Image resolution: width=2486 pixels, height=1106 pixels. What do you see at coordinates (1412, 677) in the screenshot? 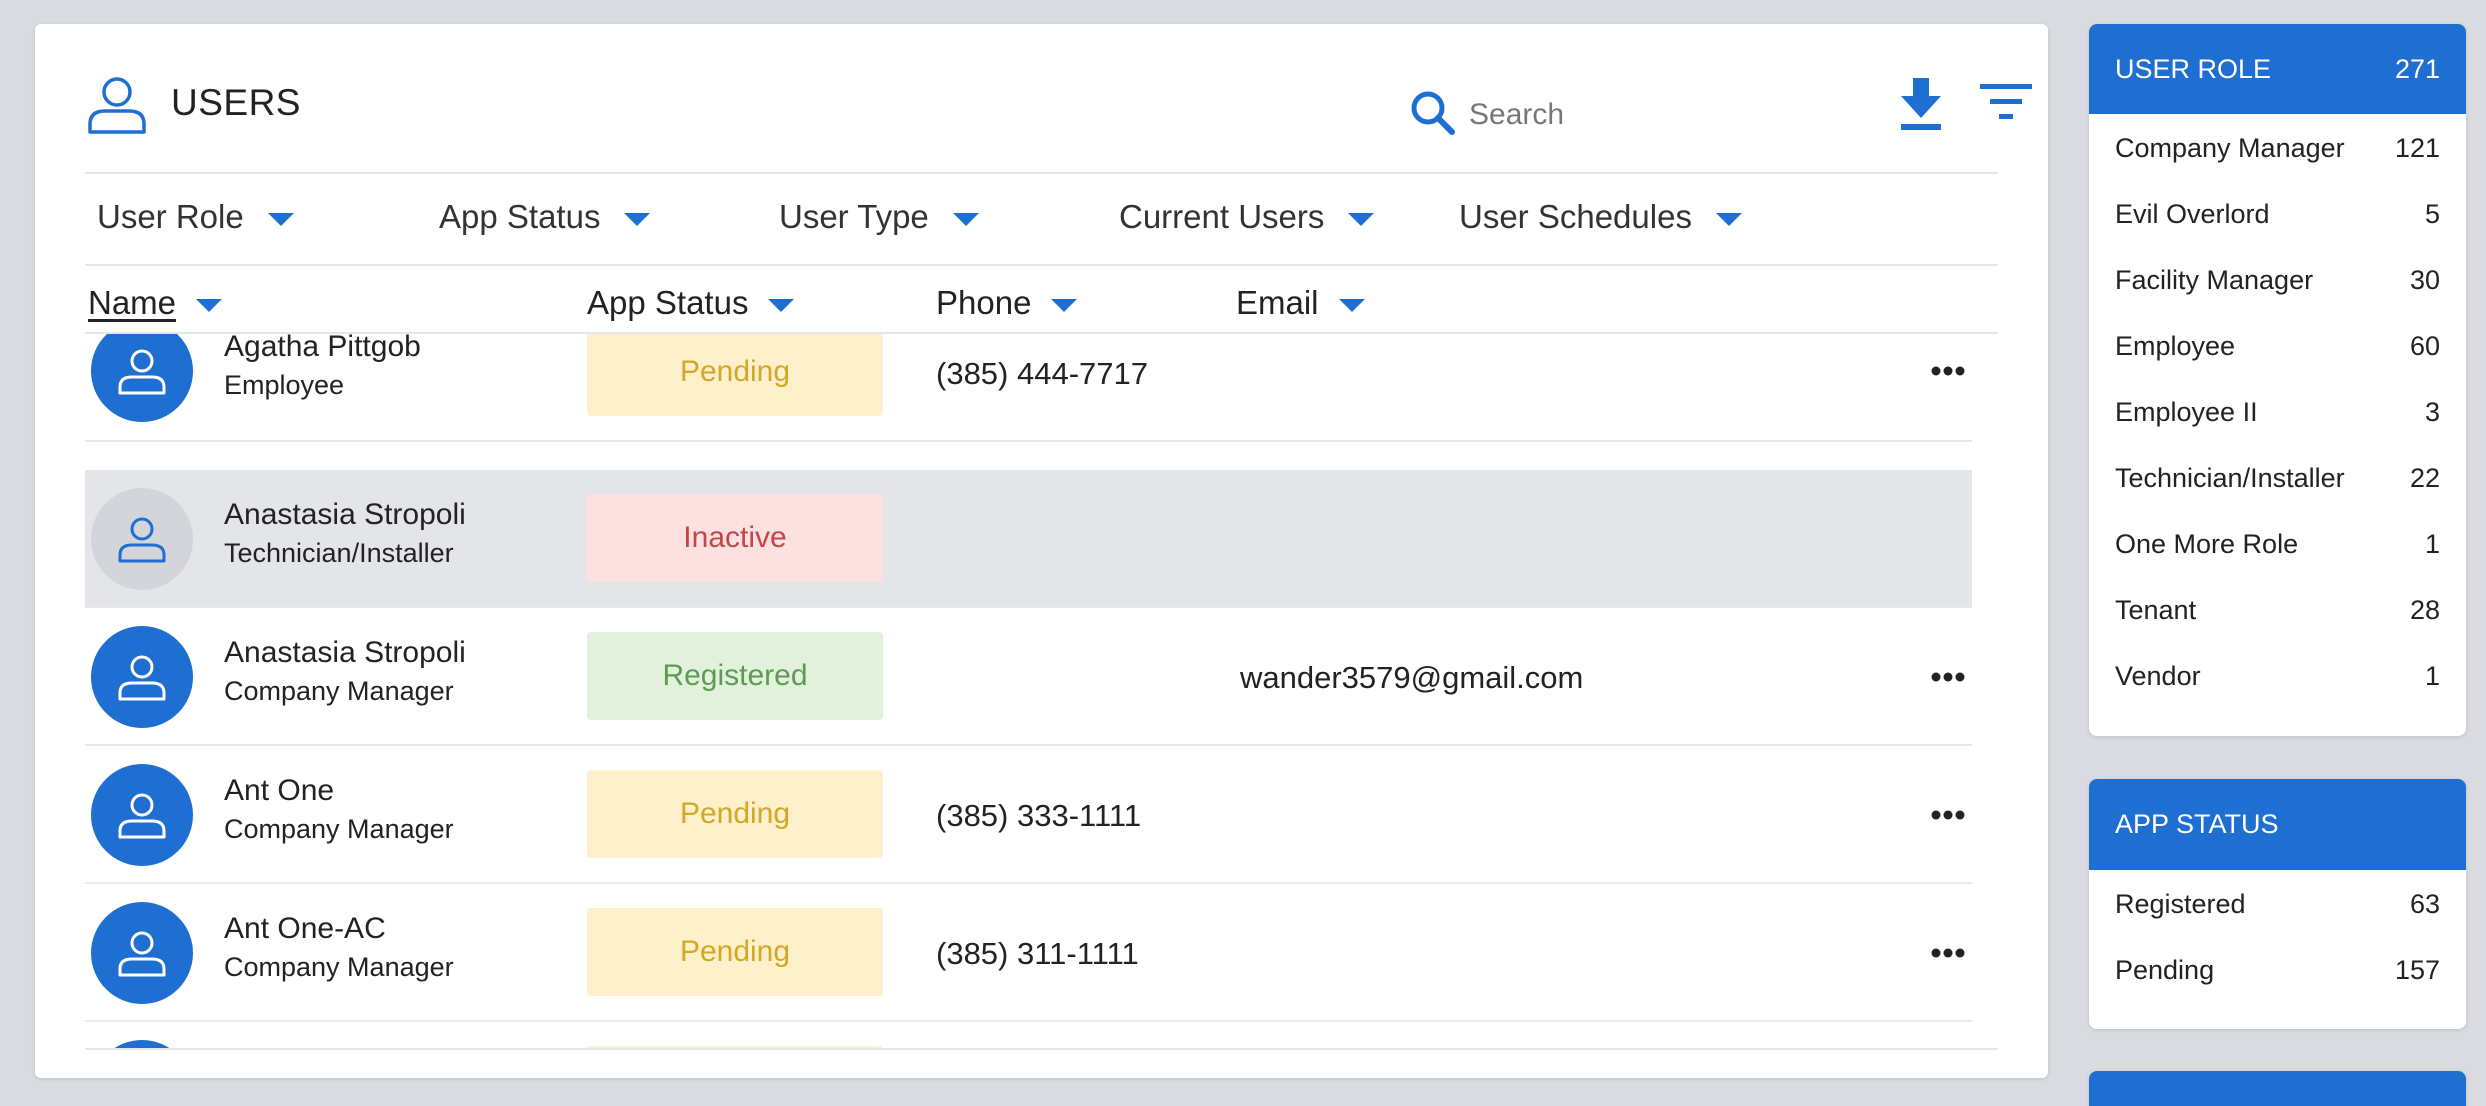
I see `row-email: wander3579@gmail.com` at bounding box center [1412, 677].